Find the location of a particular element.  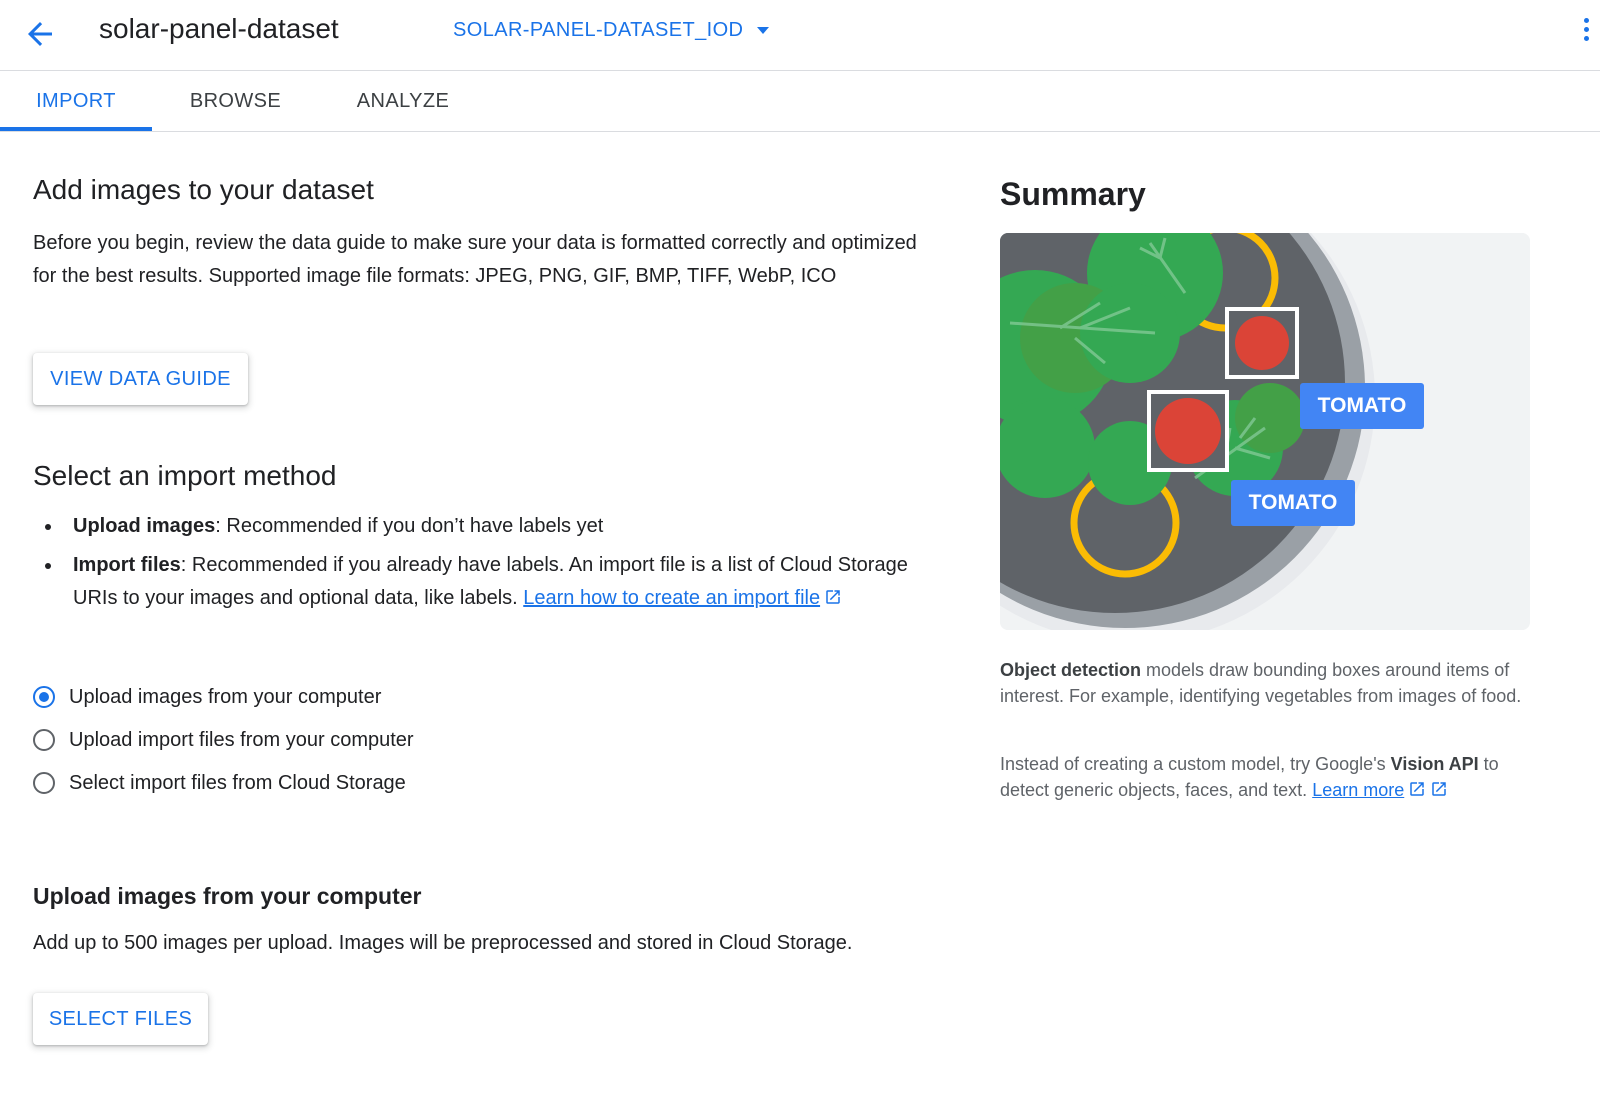

version-selector-label: SOLAR-PANEL-DATASET_IOD is located at coordinates (598, 30).